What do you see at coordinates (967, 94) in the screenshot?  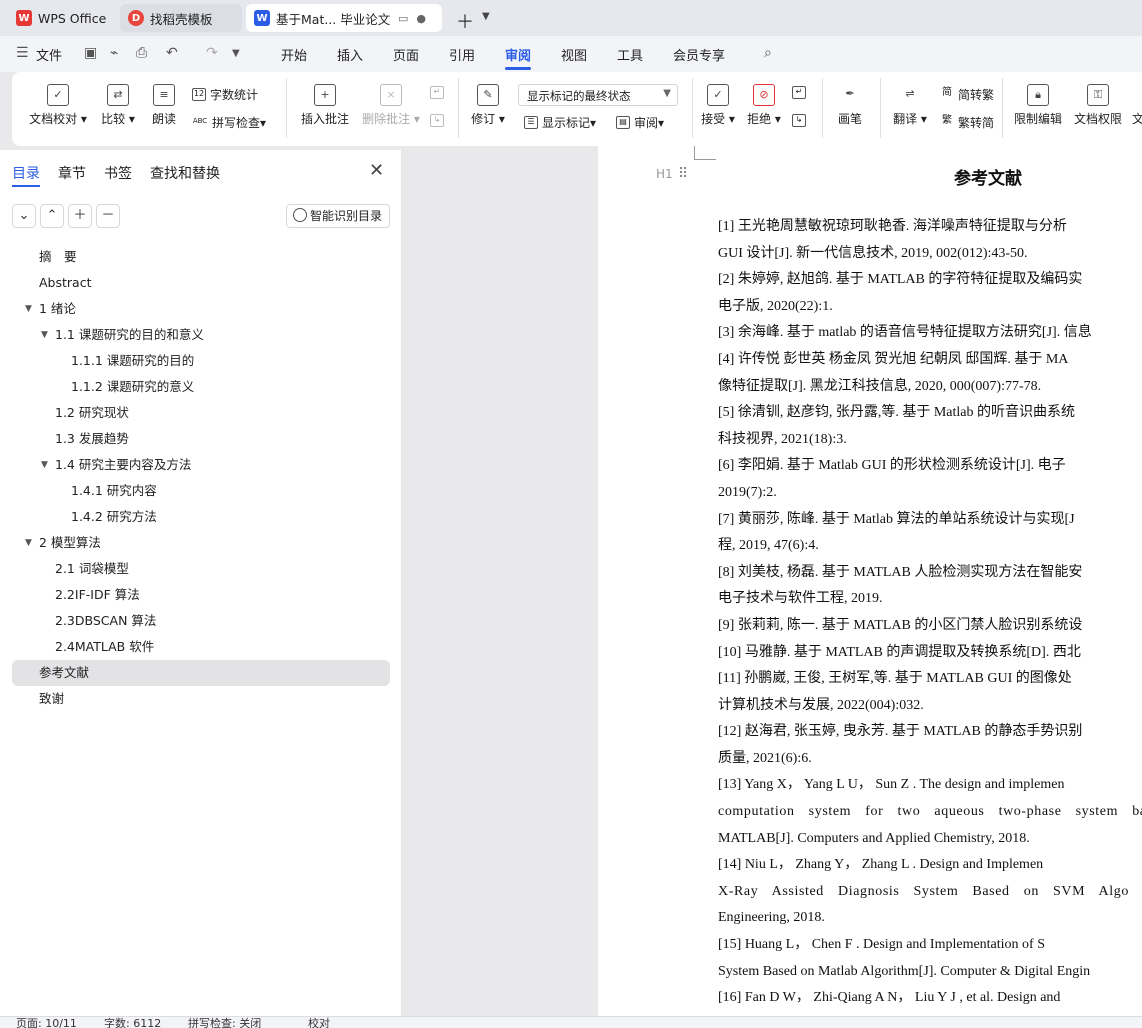 I see `to-traditional-button: 简 简转繁` at bounding box center [967, 94].